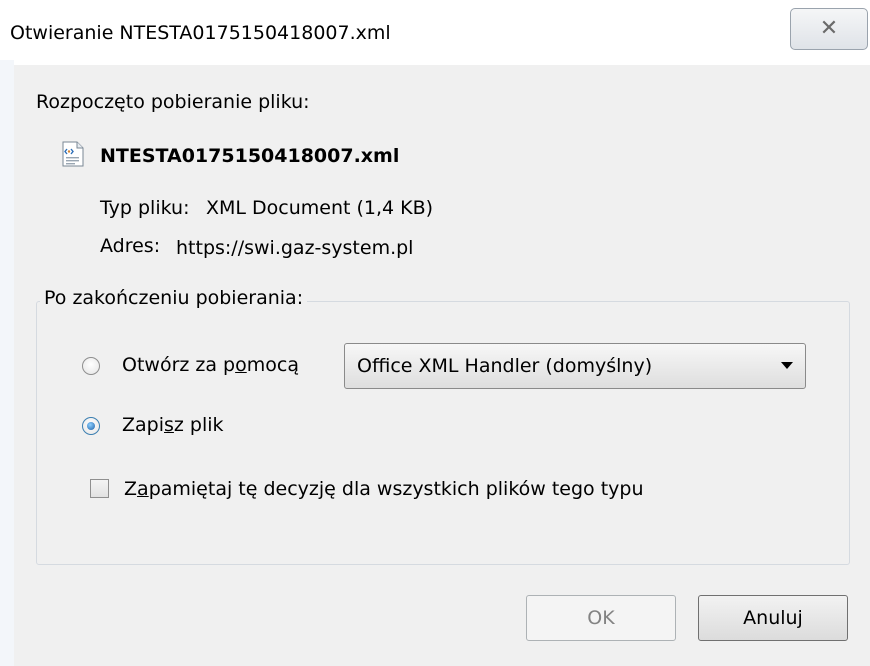 The width and height of the screenshot is (870, 666). I want to click on ok-button: OK, so click(601, 618).